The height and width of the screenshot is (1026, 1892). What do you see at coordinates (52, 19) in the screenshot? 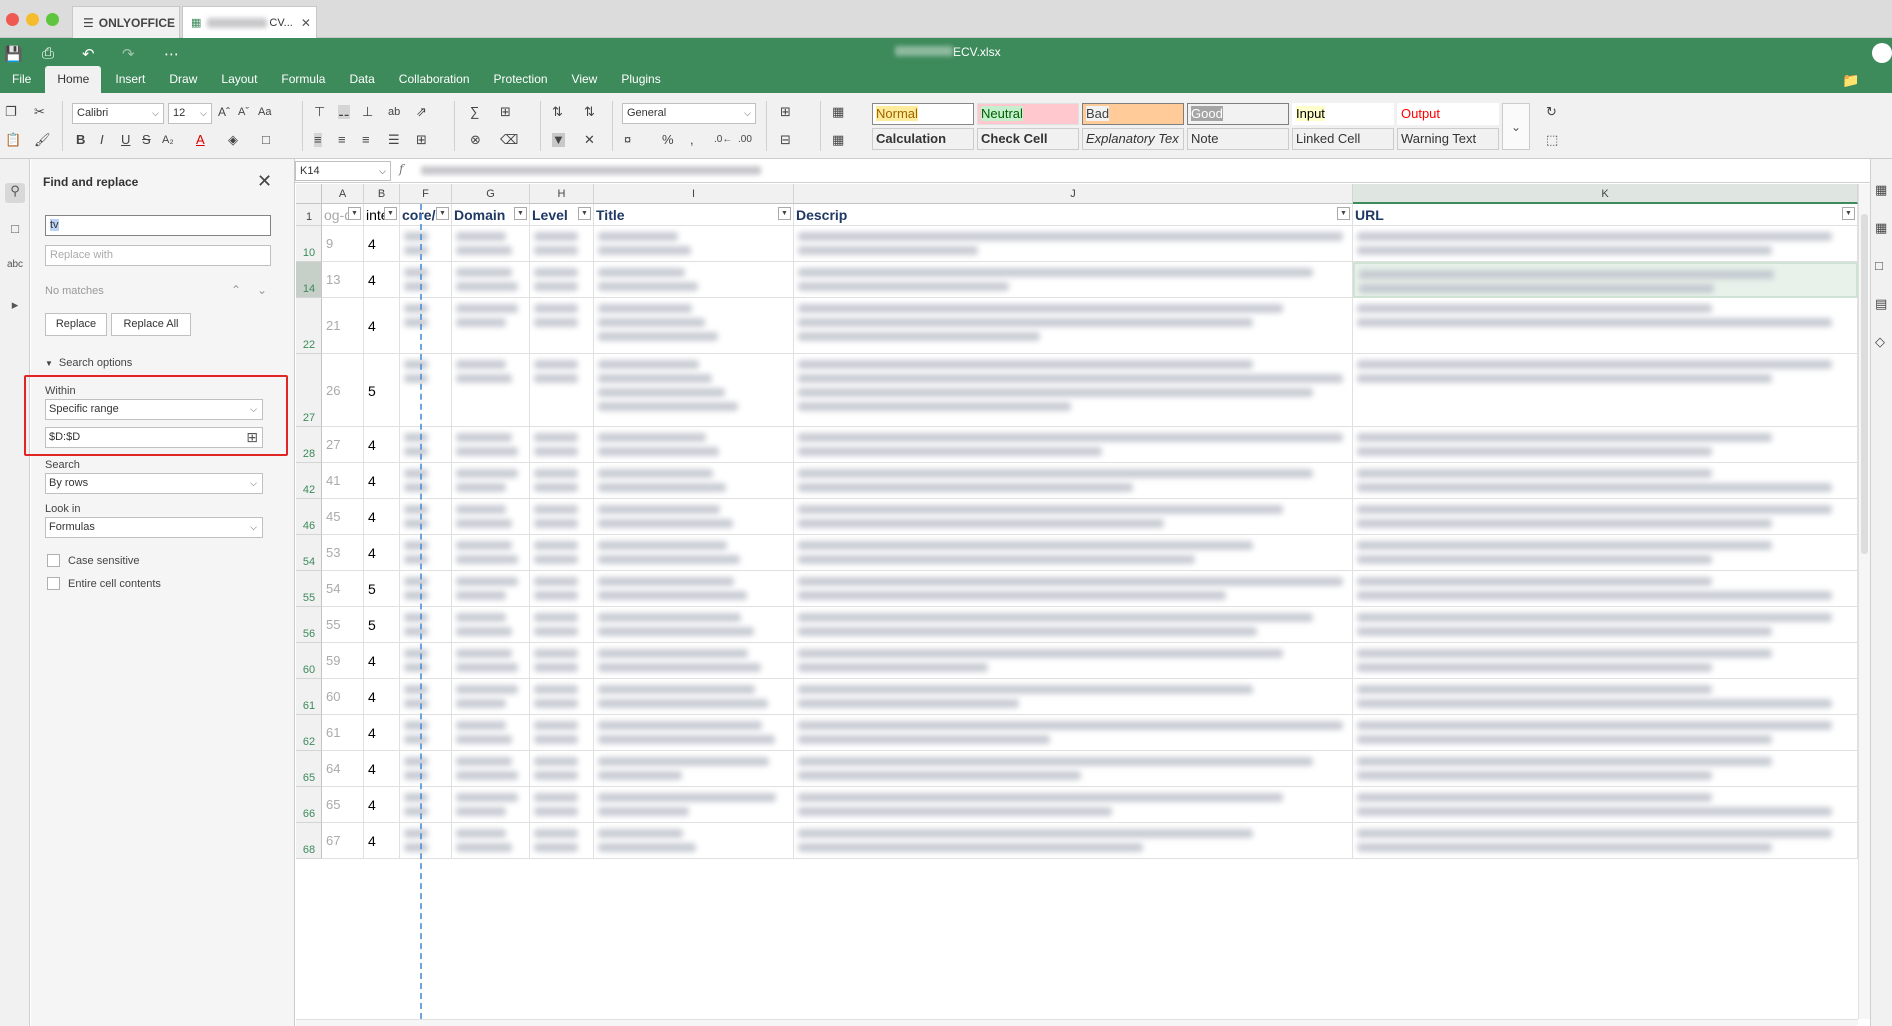
I see `maximize-window-button` at bounding box center [52, 19].